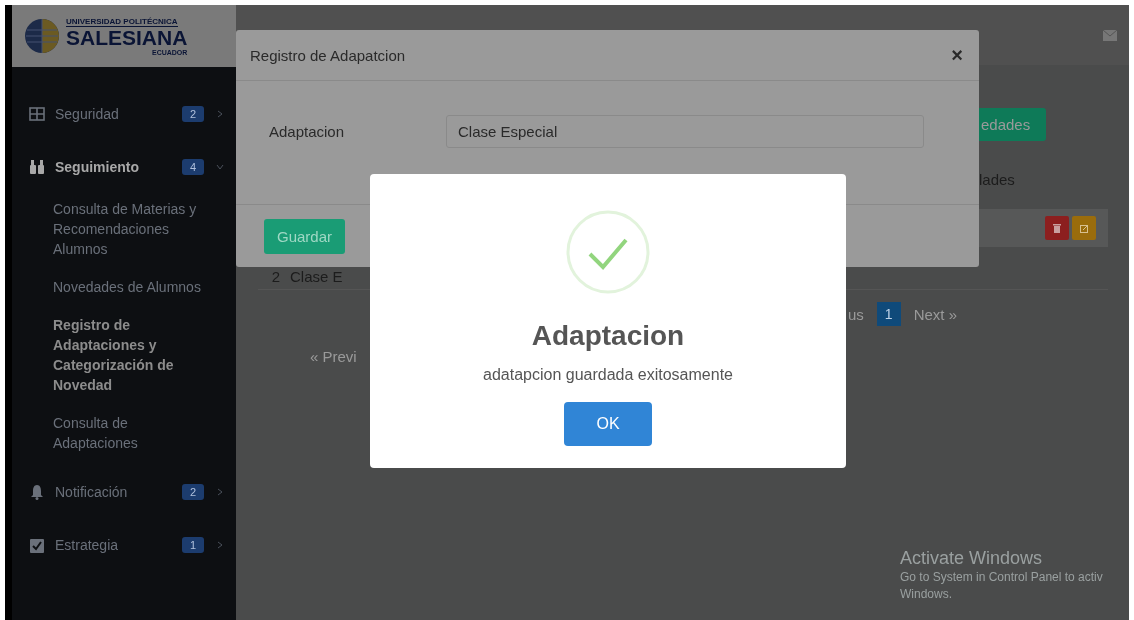 Image resolution: width=1134 pixels, height=620 pixels. What do you see at coordinates (888, 314) in the screenshot?
I see `page-button: 1` at bounding box center [888, 314].